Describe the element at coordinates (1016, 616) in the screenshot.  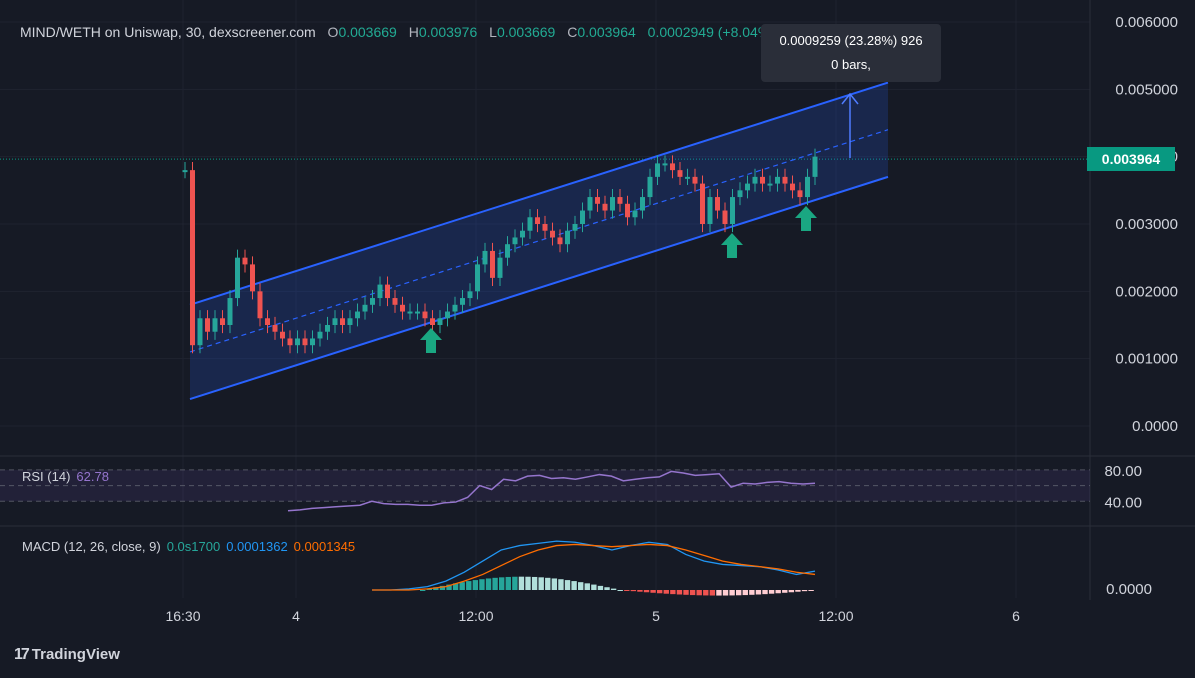
I see `x-tick-label: 6` at that location.